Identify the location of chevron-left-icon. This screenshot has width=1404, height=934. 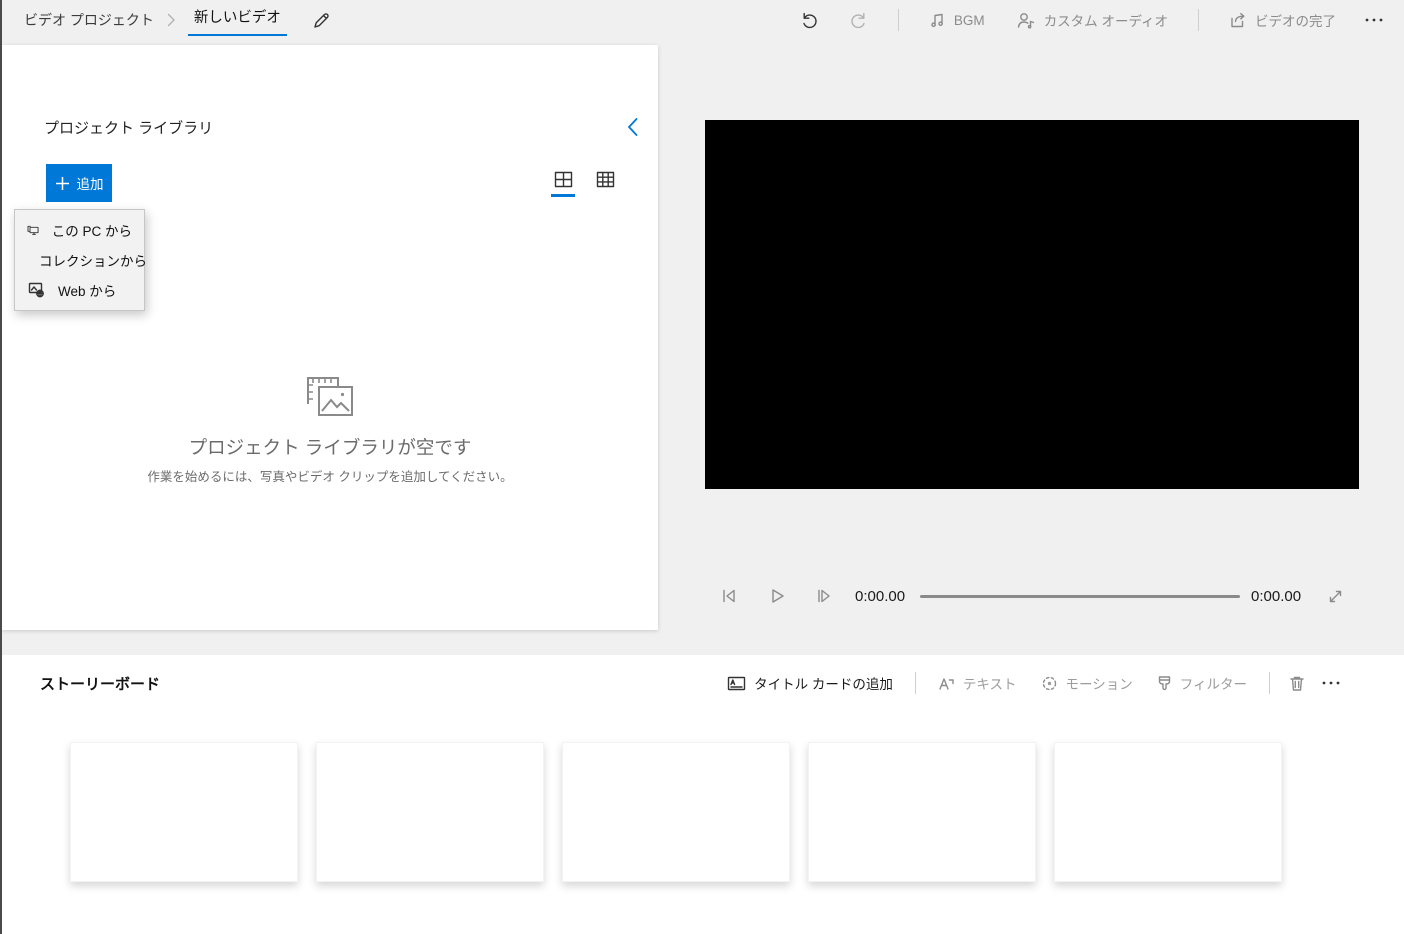
(632, 127).